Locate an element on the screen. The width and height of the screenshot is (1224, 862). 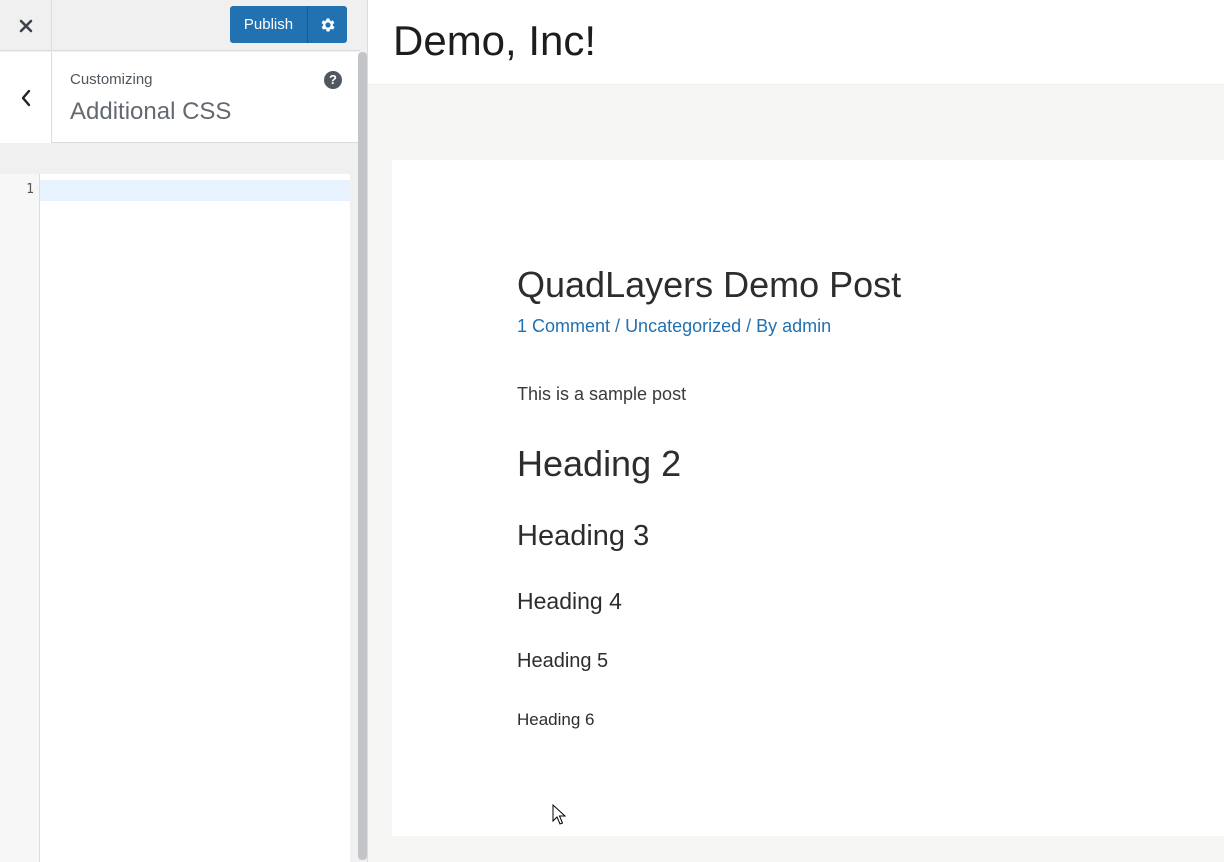
chevron-left-icon is located at coordinates (25, 97).